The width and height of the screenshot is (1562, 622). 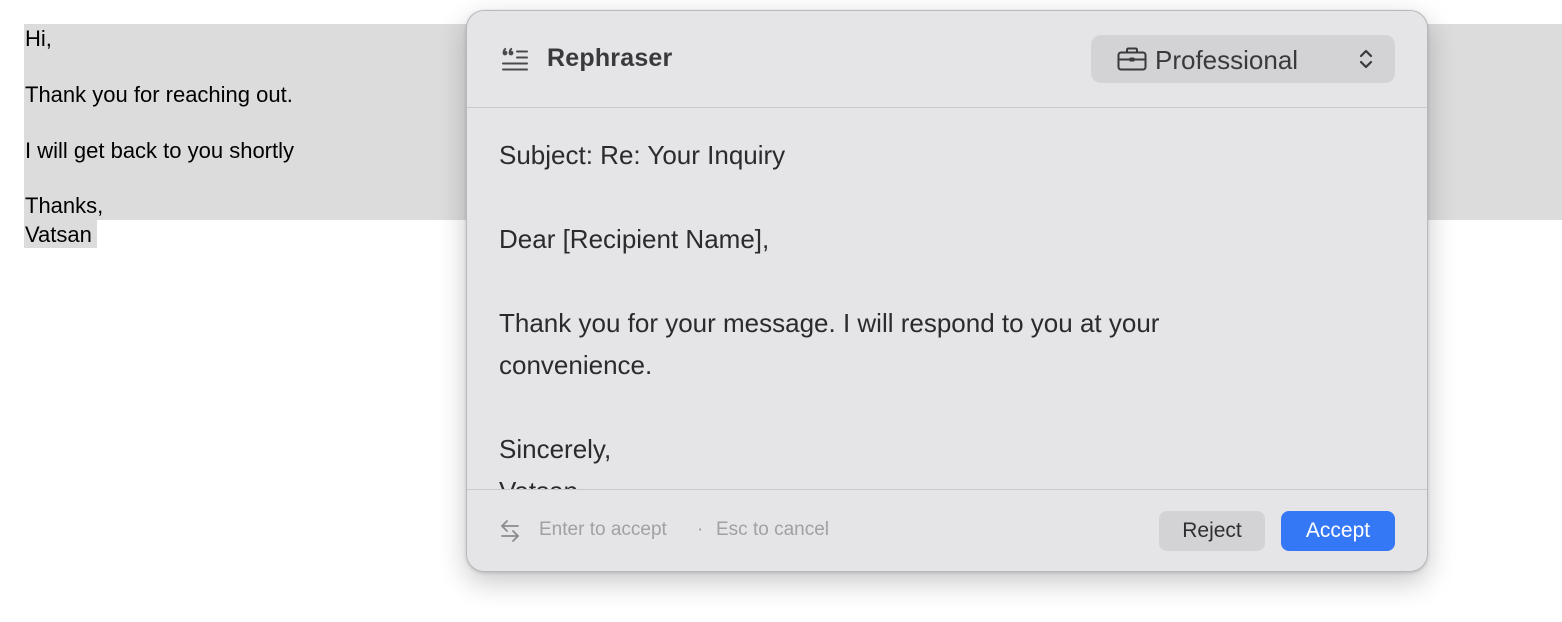 I want to click on reject-button: Reject, so click(x=1212, y=531).